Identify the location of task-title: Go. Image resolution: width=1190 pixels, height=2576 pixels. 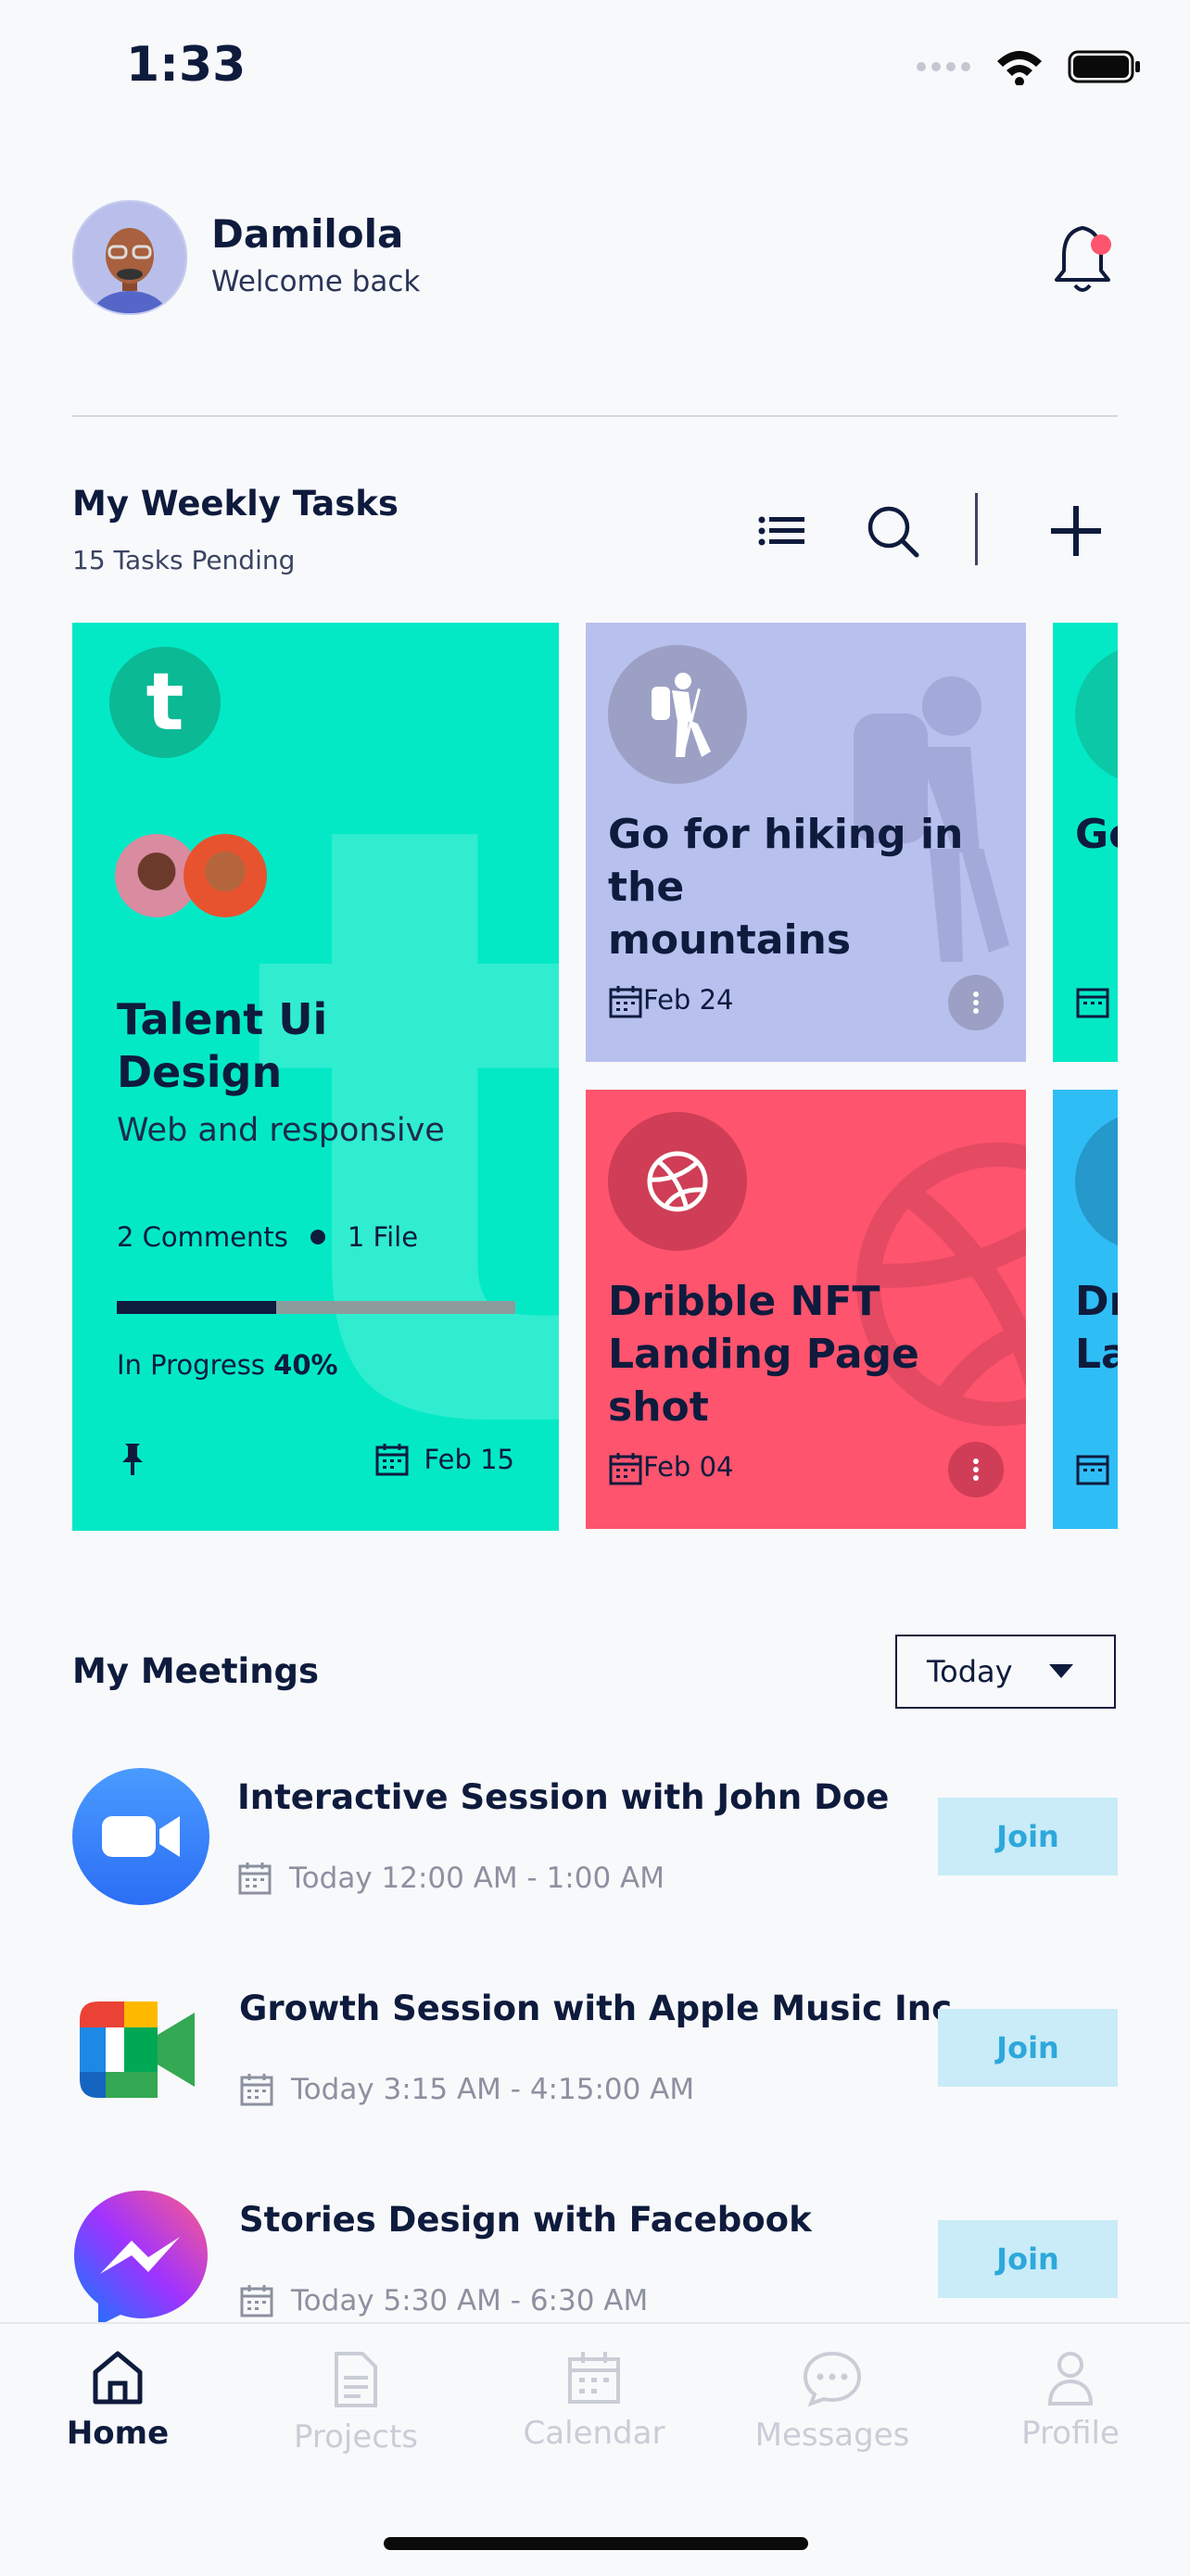
(1096, 835).